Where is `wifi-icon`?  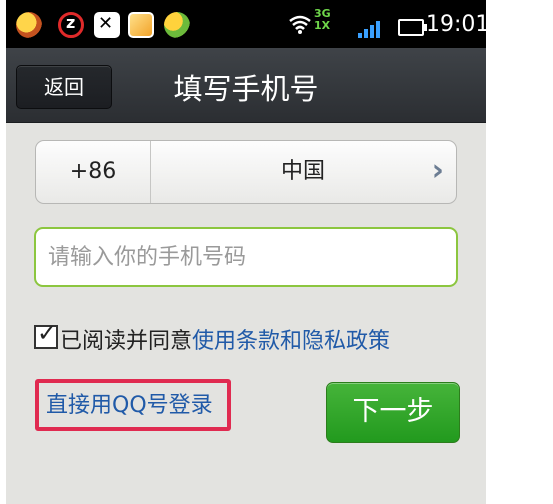
wifi-icon is located at coordinates (300, 26).